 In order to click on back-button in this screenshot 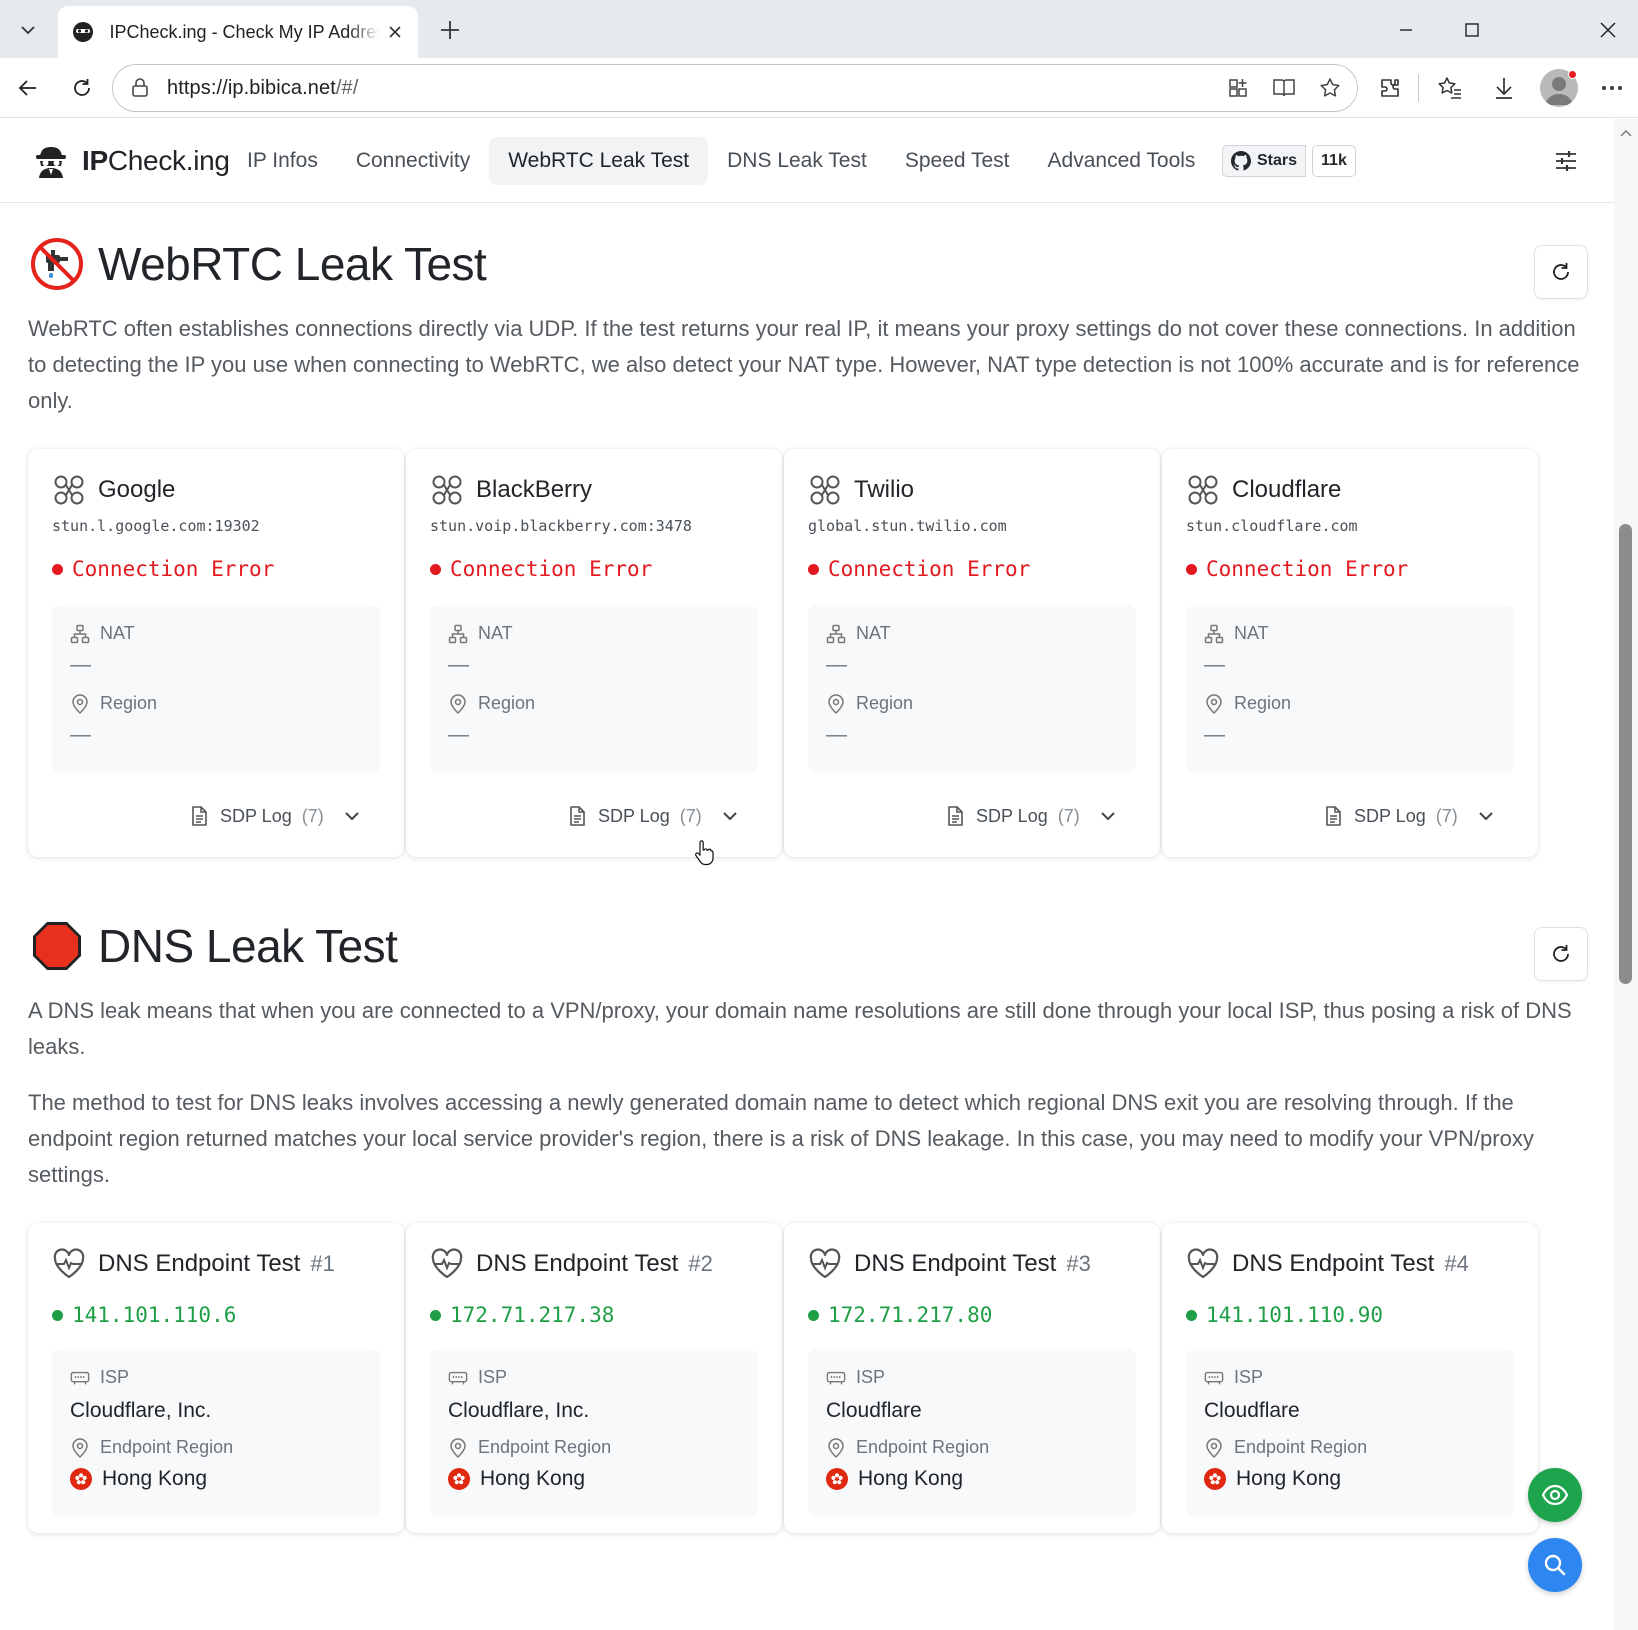, I will do `click(28, 88)`.